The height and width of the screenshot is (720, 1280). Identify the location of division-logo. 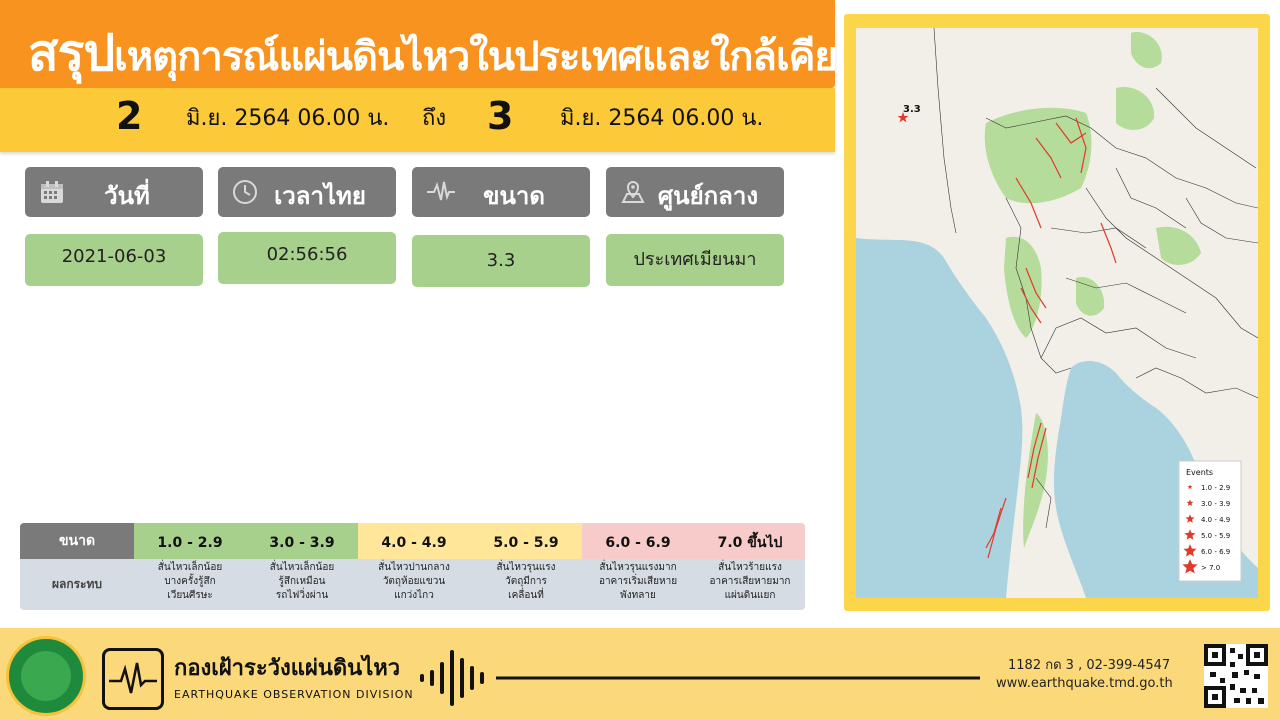
(133, 679).